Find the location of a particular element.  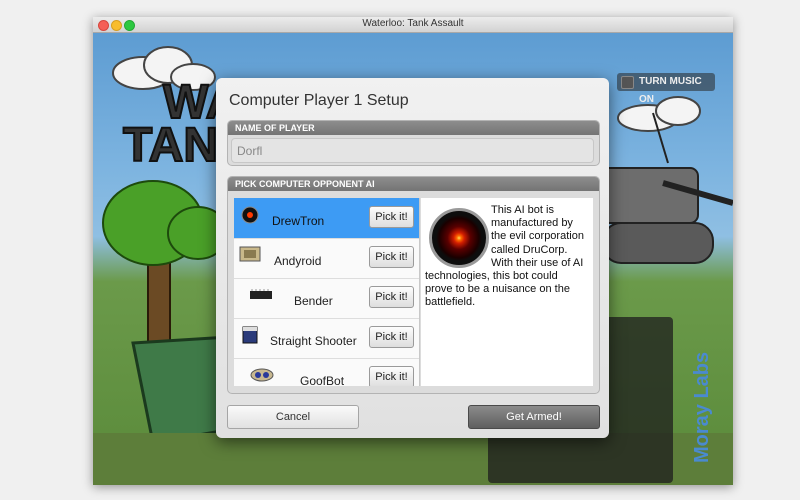

chip-icon is located at coordinates (261, 294).